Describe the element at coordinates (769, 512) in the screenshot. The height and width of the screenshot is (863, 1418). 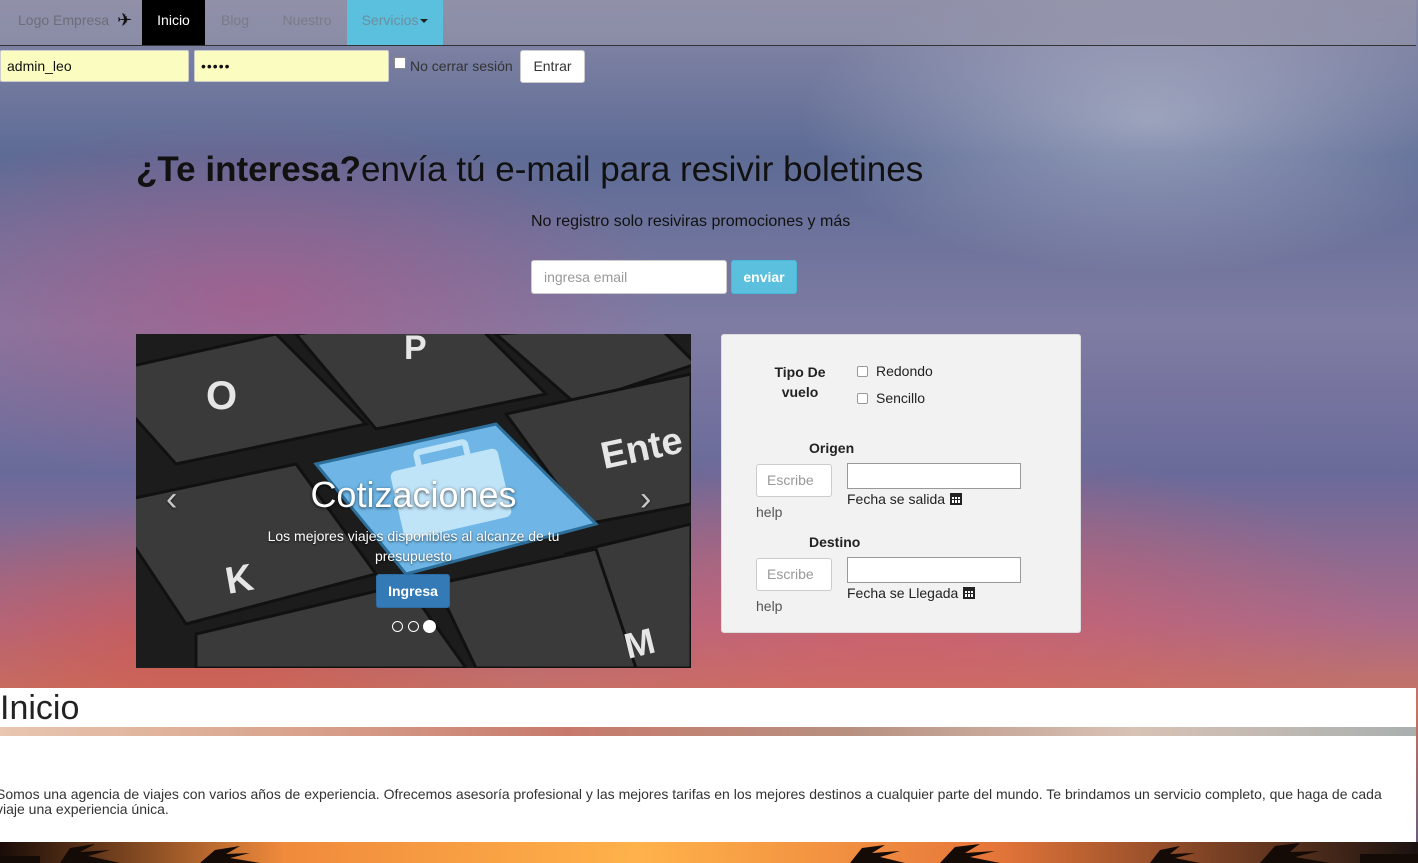
I see `origin-help: help` at that location.